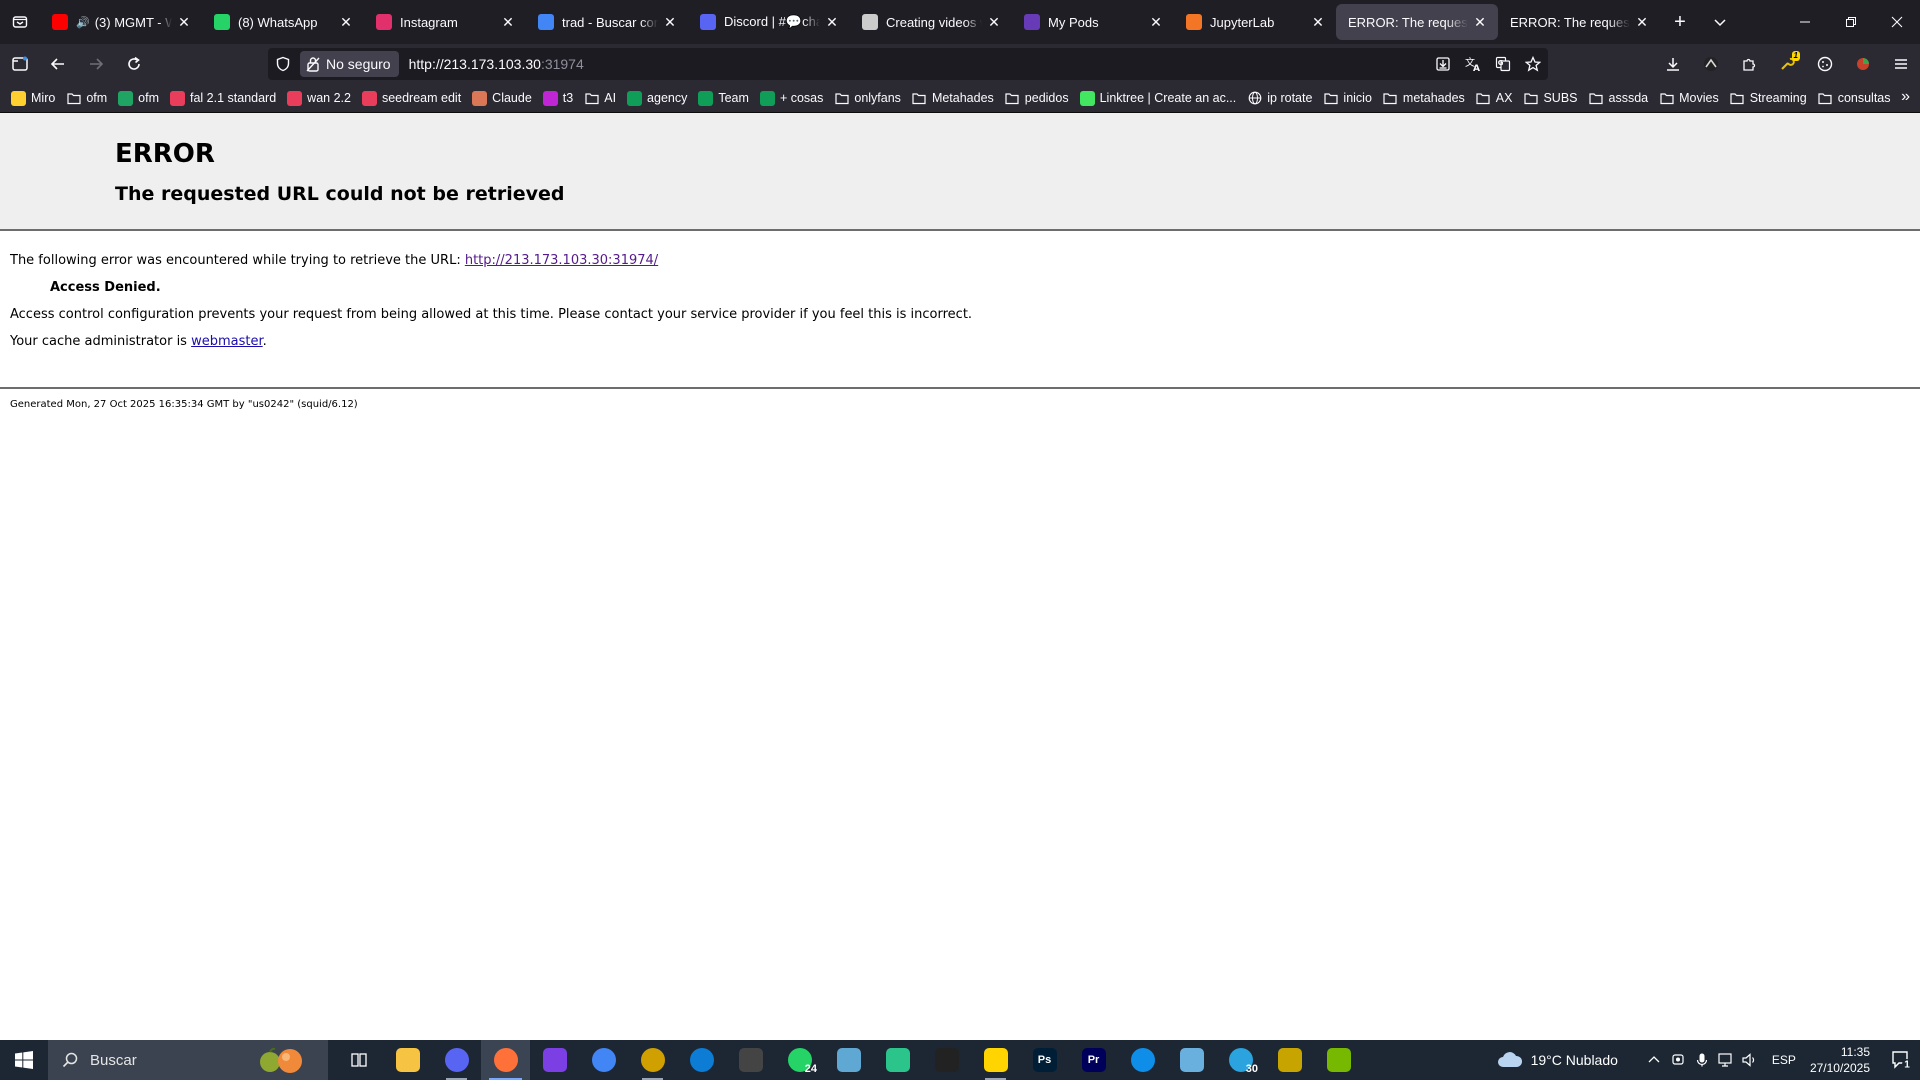 The height and width of the screenshot is (1080, 1920). I want to click on tab-6: My Pods ✕, so click(1093, 22).